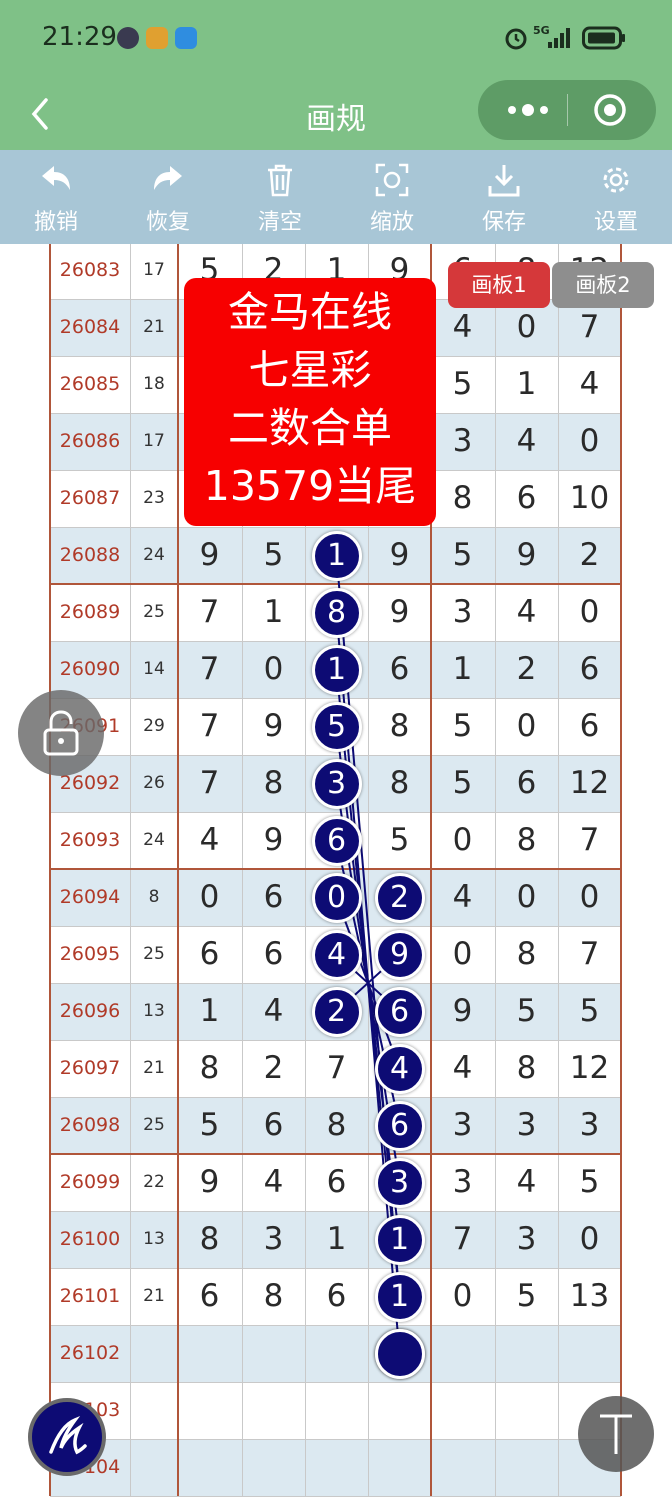 The image size is (672, 1500). What do you see at coordinates (399, 1182) in the screenshot?
I see `marked-digit: 3` at bounding box center [399, 1182].